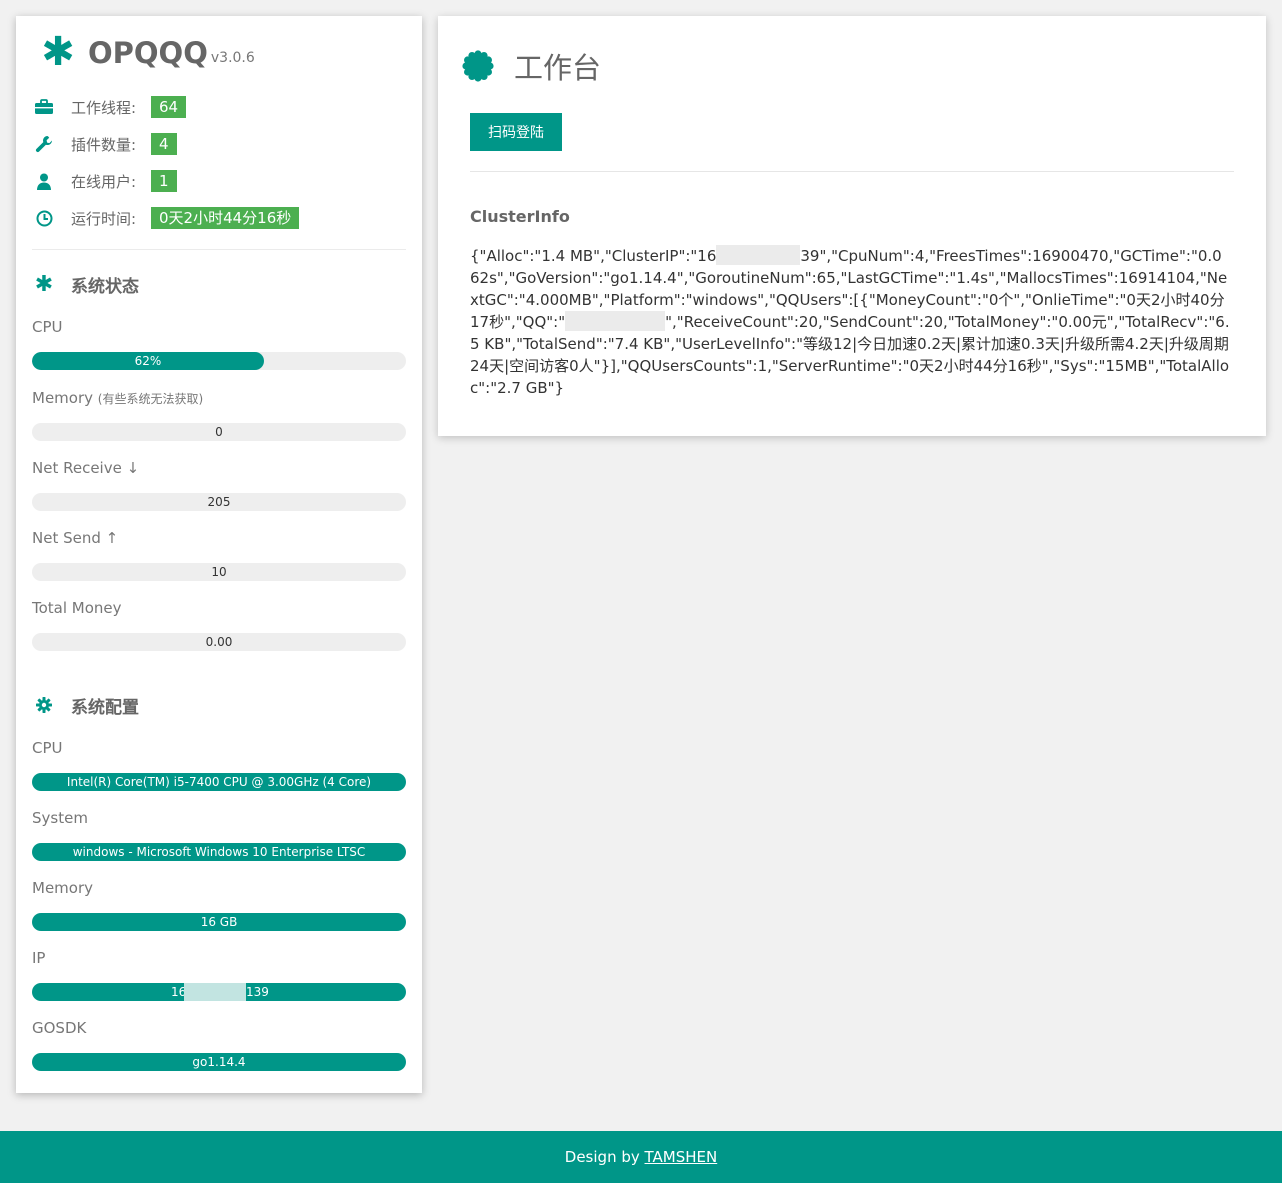 The height and width of the screenshot is (1183, 1282). What do you see at coordinates (478, 66) in the screenshot?
I see `badge-gear-icon` at bounding box center [478, 66].